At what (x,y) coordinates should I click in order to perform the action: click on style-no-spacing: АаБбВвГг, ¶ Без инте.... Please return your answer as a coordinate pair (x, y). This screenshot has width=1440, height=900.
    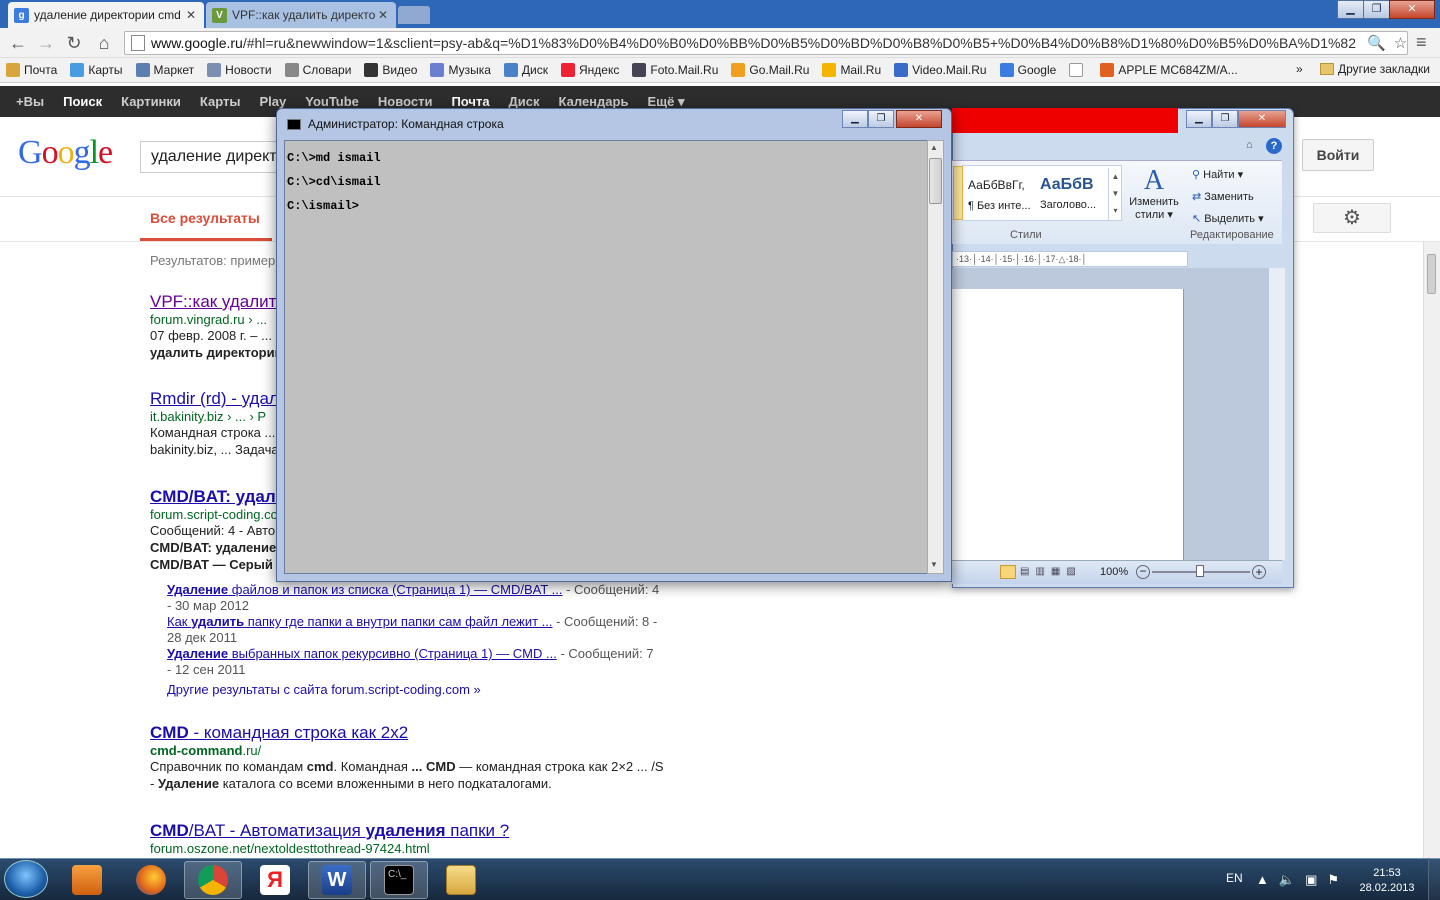
    Looking at the image, I should click on (999, 189).